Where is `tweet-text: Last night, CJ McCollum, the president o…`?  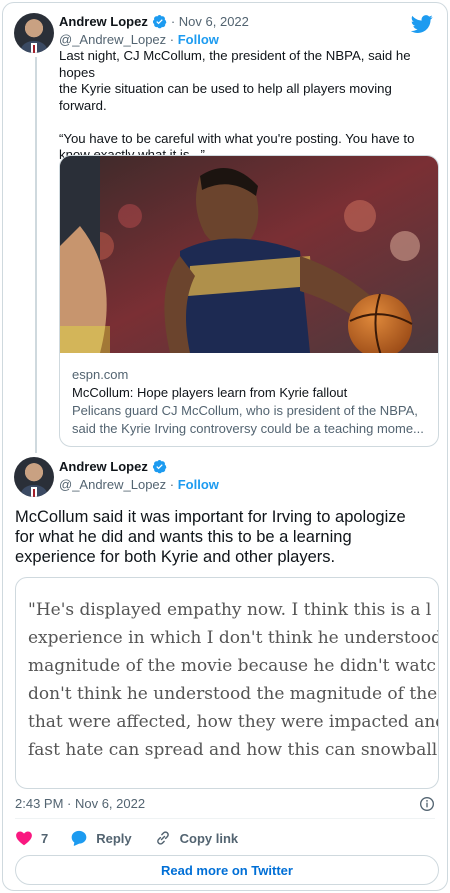
tweet-text: Last night, CJ McCollum, the president o… is located at coordinates (251, 106).